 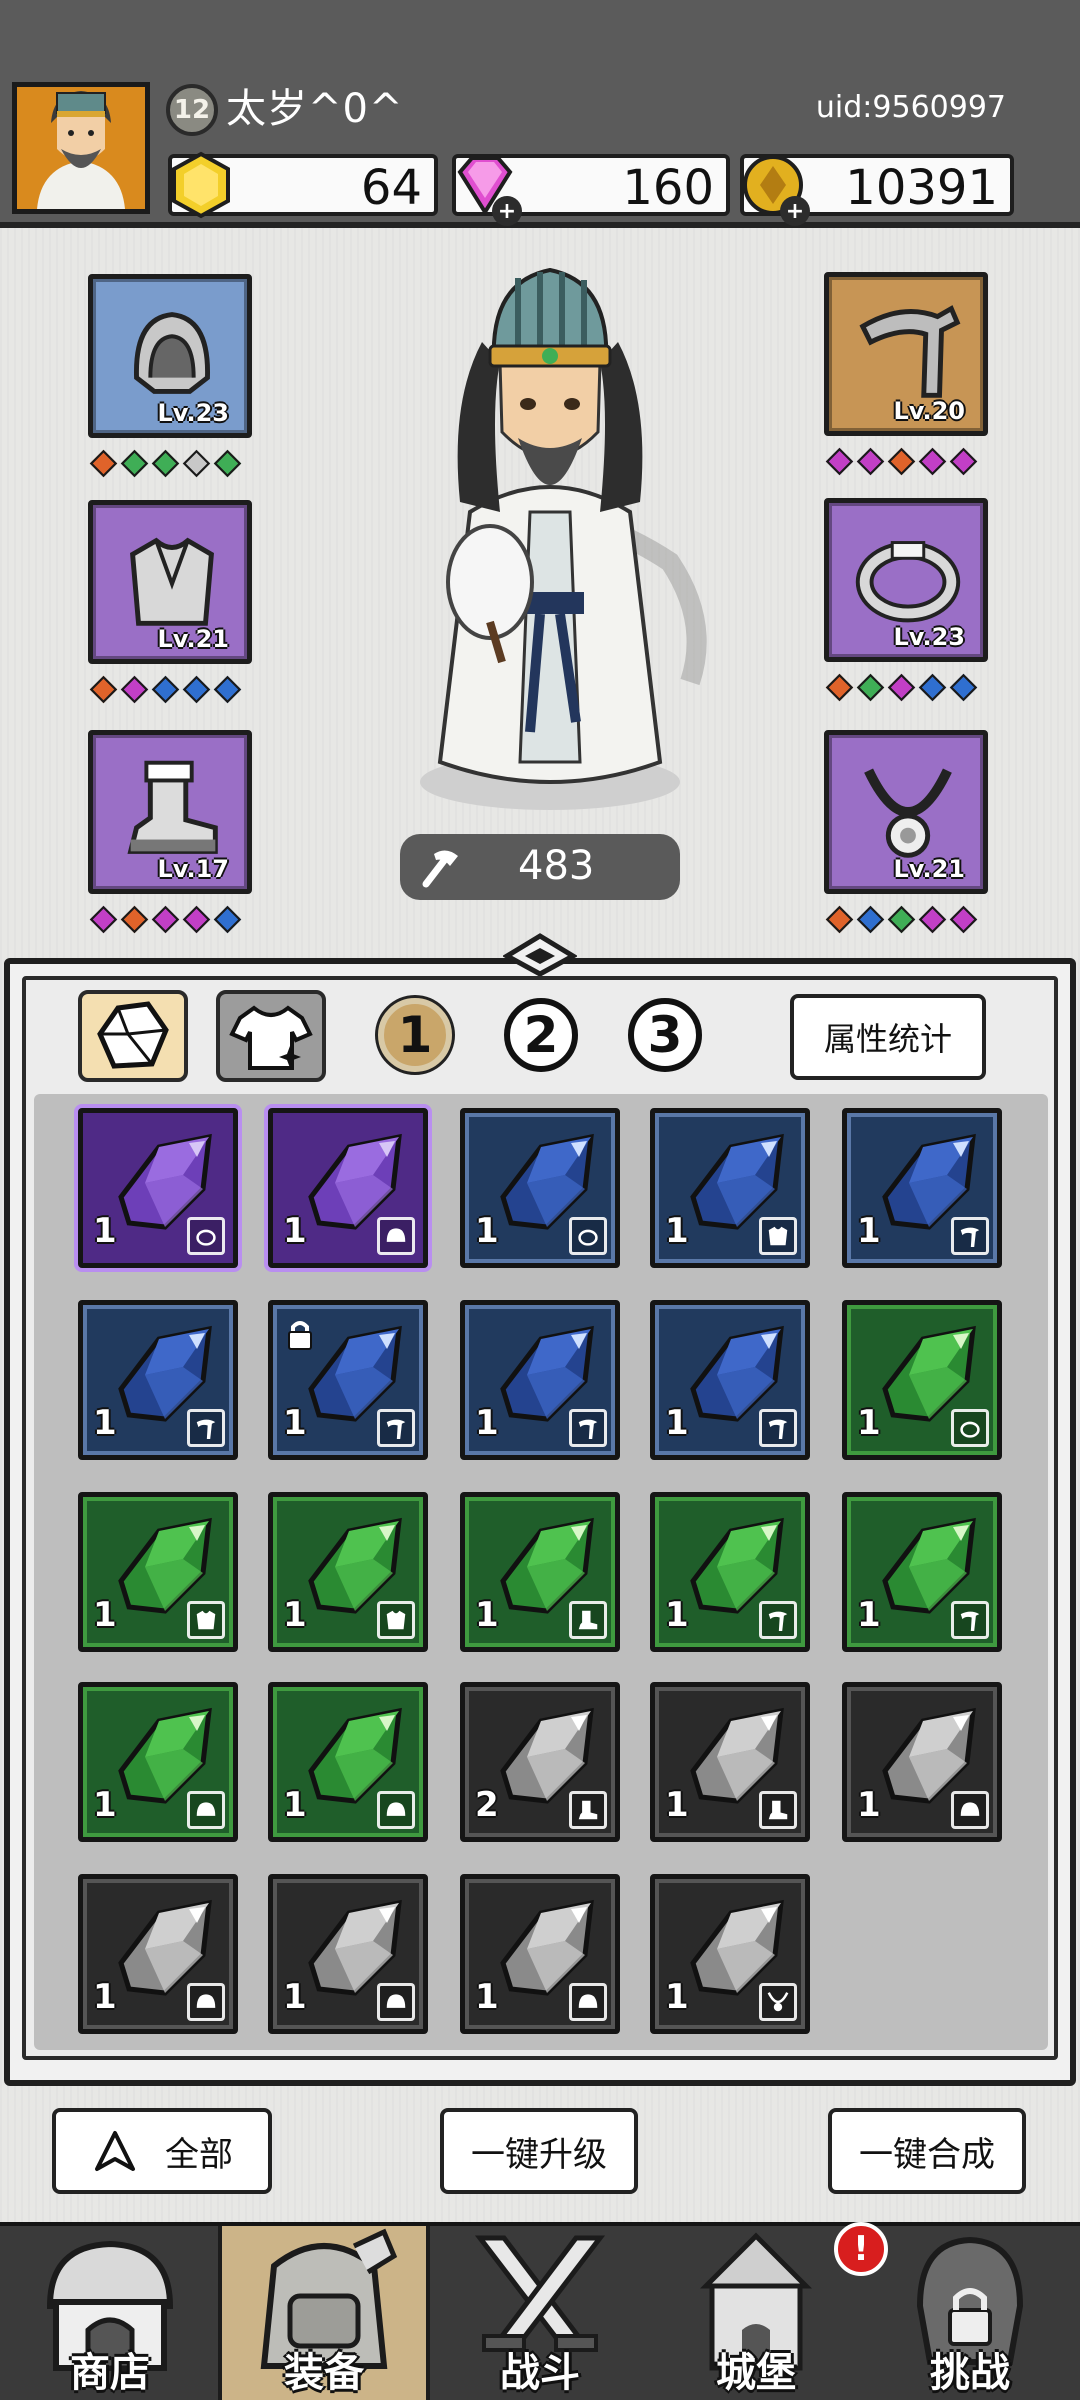 I want to click on combat-power-display: 483, so click(x=540, y=867).